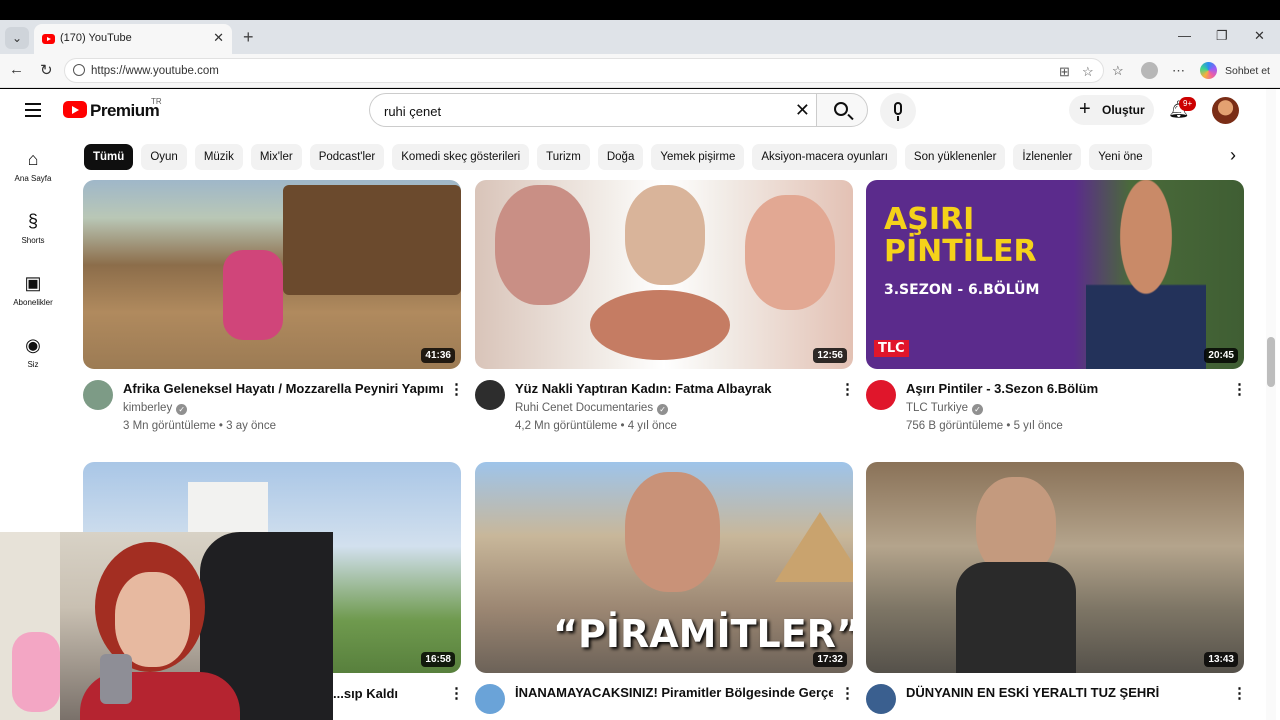 The image size is (1280, 720). Describe the element at coordinates (33, 283) in the screenshot. I see `subscriptions-icon: ▣` at that location.